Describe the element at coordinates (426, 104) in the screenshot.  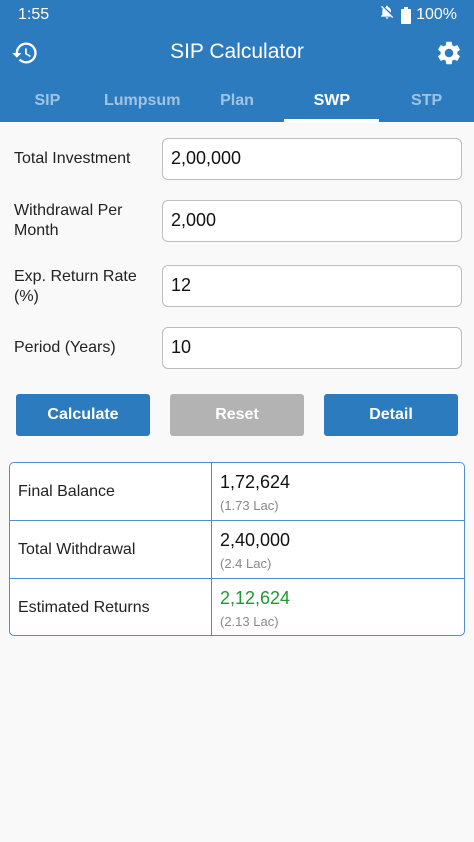
I see `tab-stp: STP` at that location.